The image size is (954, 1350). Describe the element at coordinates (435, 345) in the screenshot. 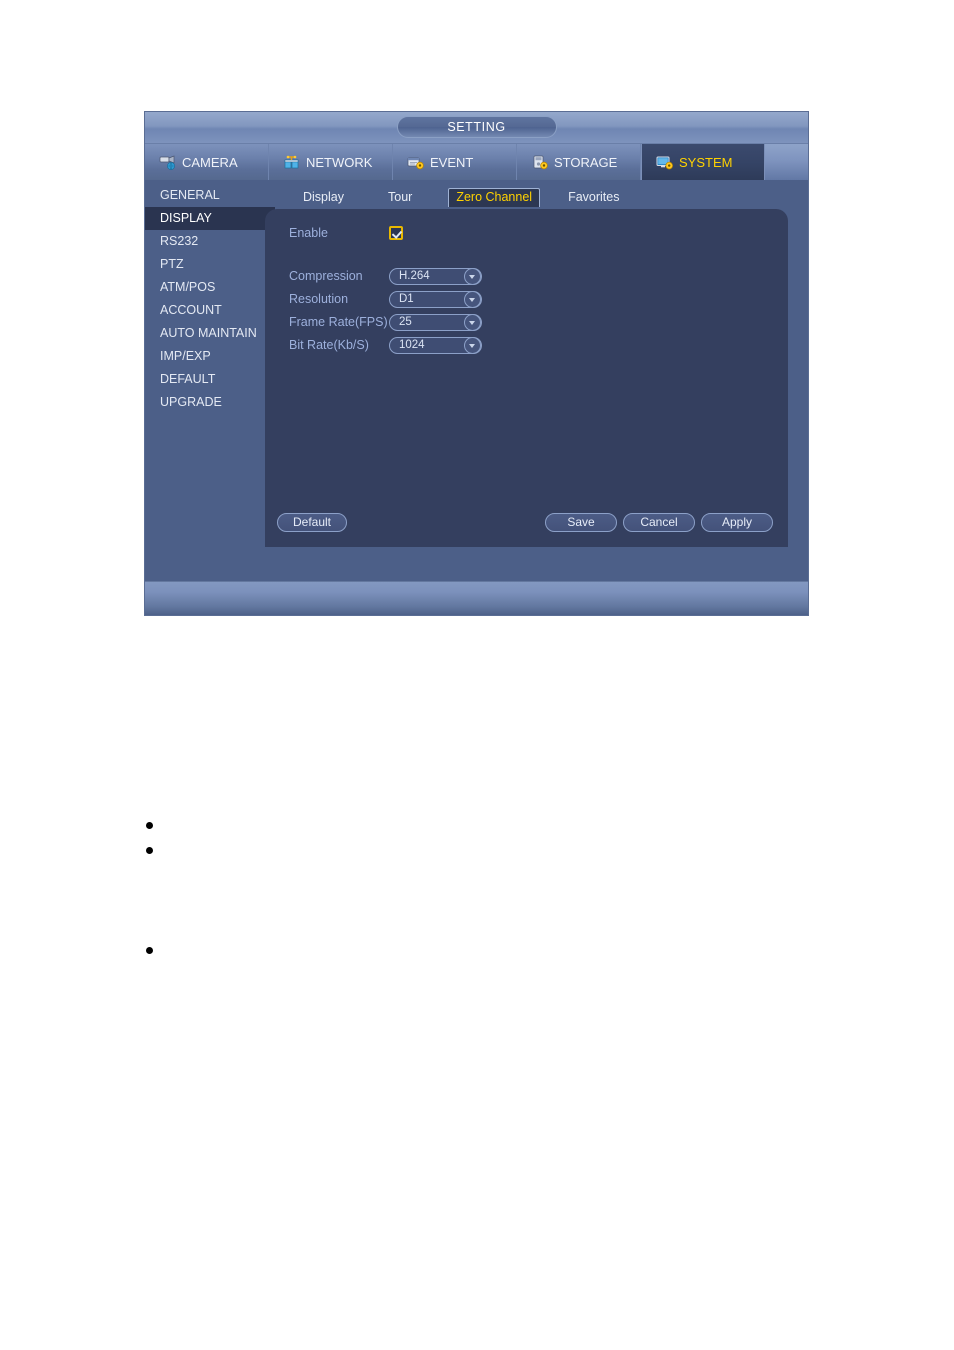

I see `bit-rate-dropdown: 1024` at that location.